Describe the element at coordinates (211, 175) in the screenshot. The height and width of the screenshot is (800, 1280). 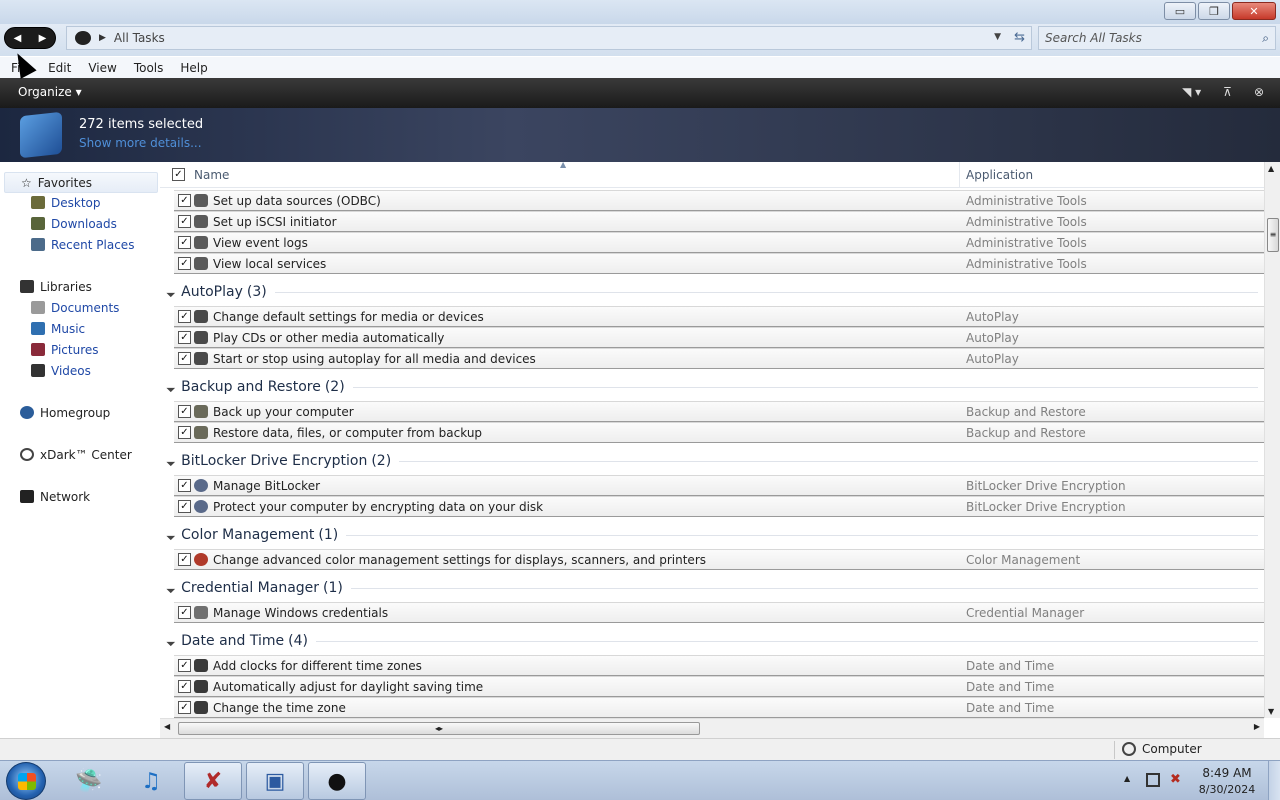
I see `column-name: Name` at that location.